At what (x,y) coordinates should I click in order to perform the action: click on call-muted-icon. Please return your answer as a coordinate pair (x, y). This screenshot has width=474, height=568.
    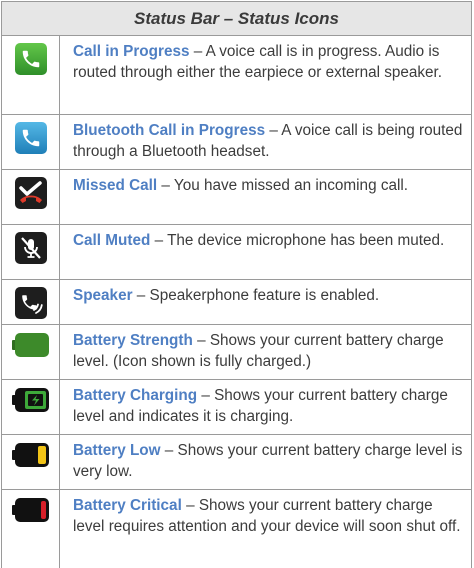
    Looking at the image, I should click on (30, 248).